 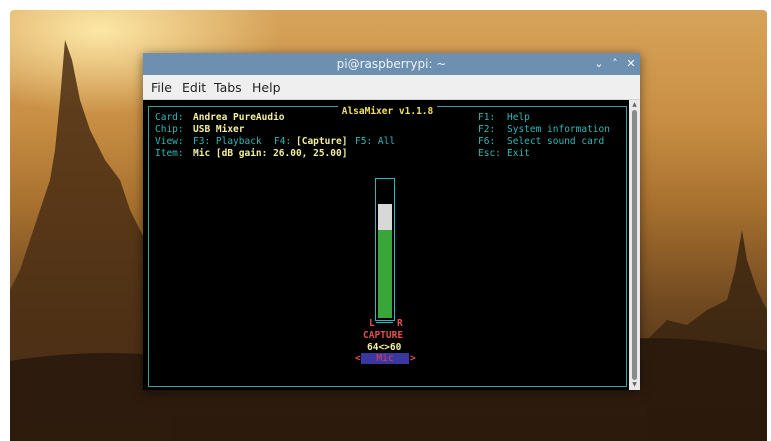 What do you see at coordinates (270, 153) in the screenshot?
I see `item-value: Mic [dB gain: 26.00, 25.00]` at bounding box center [270, 153].